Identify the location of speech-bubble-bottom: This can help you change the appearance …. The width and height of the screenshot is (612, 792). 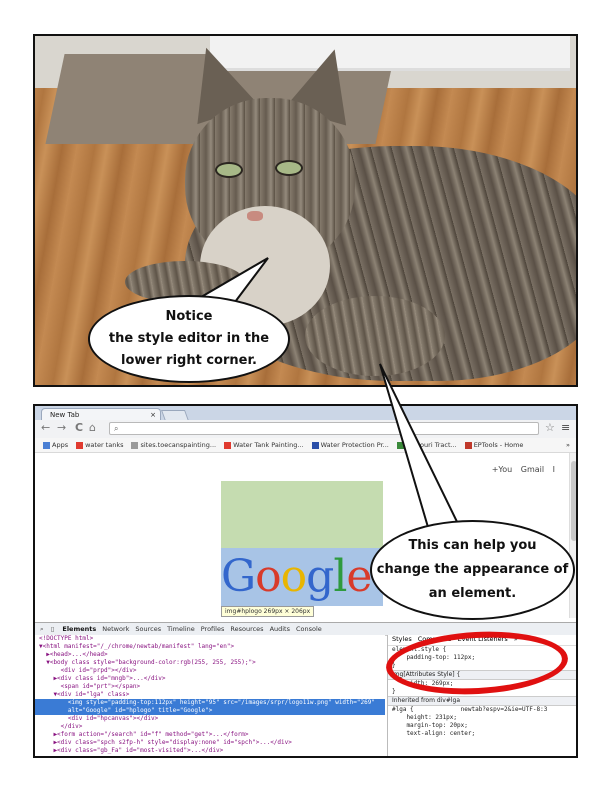
(472, 570).